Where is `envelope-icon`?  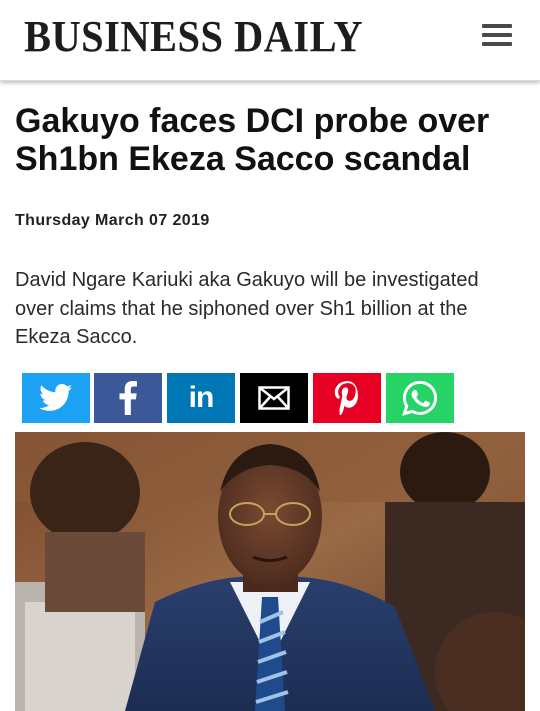
envelope-icon is located at coordinates (274, 398).